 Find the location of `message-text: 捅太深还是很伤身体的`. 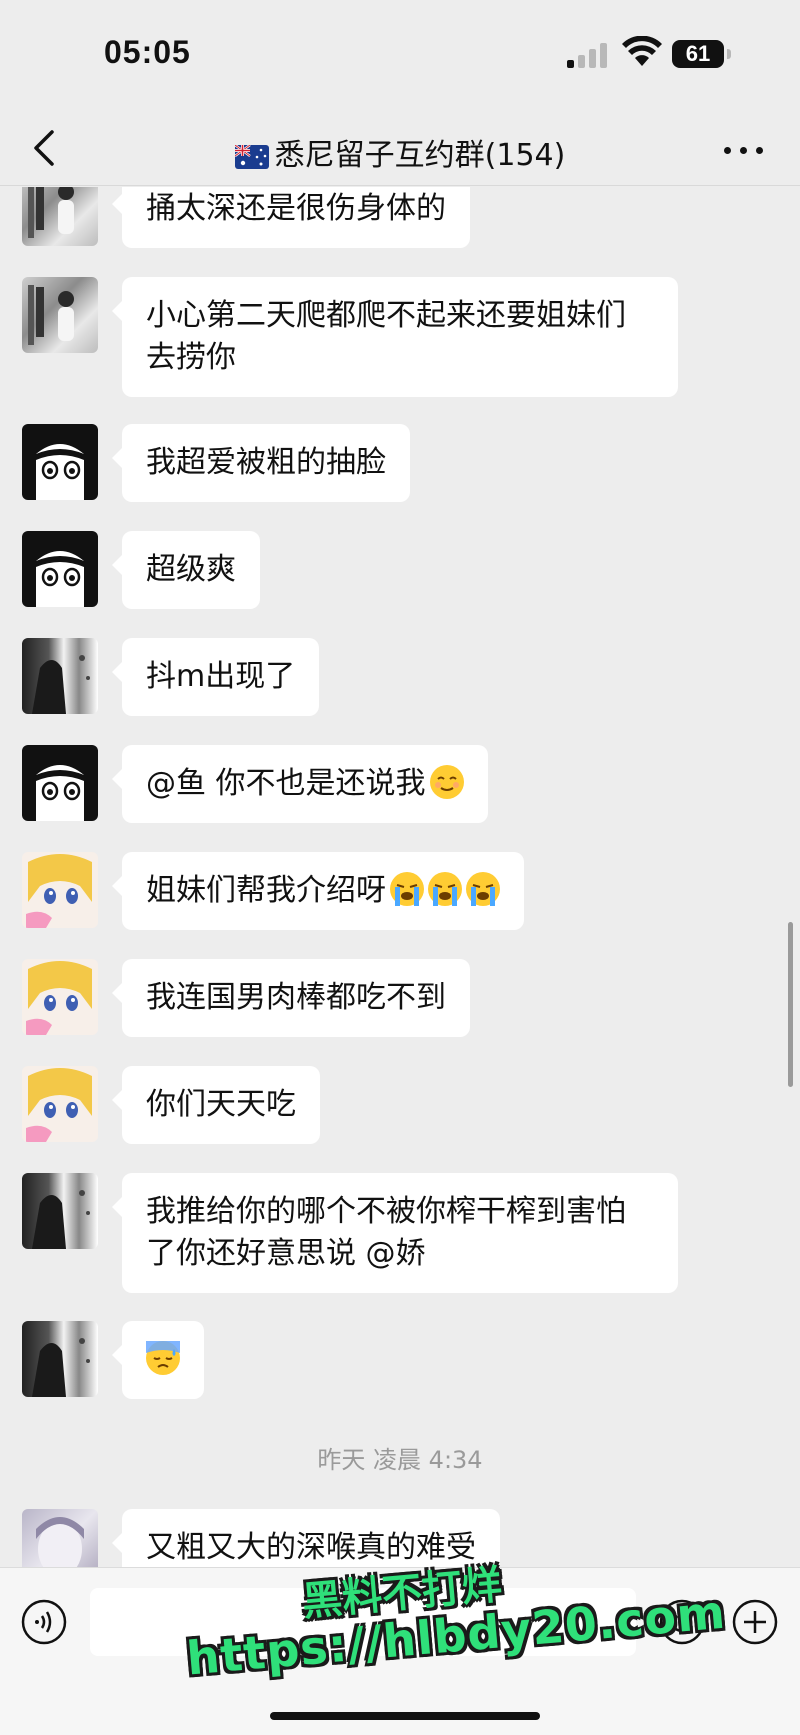

message-text: 捅太深还是很伤身体的 is located at coordinates (296, 208).